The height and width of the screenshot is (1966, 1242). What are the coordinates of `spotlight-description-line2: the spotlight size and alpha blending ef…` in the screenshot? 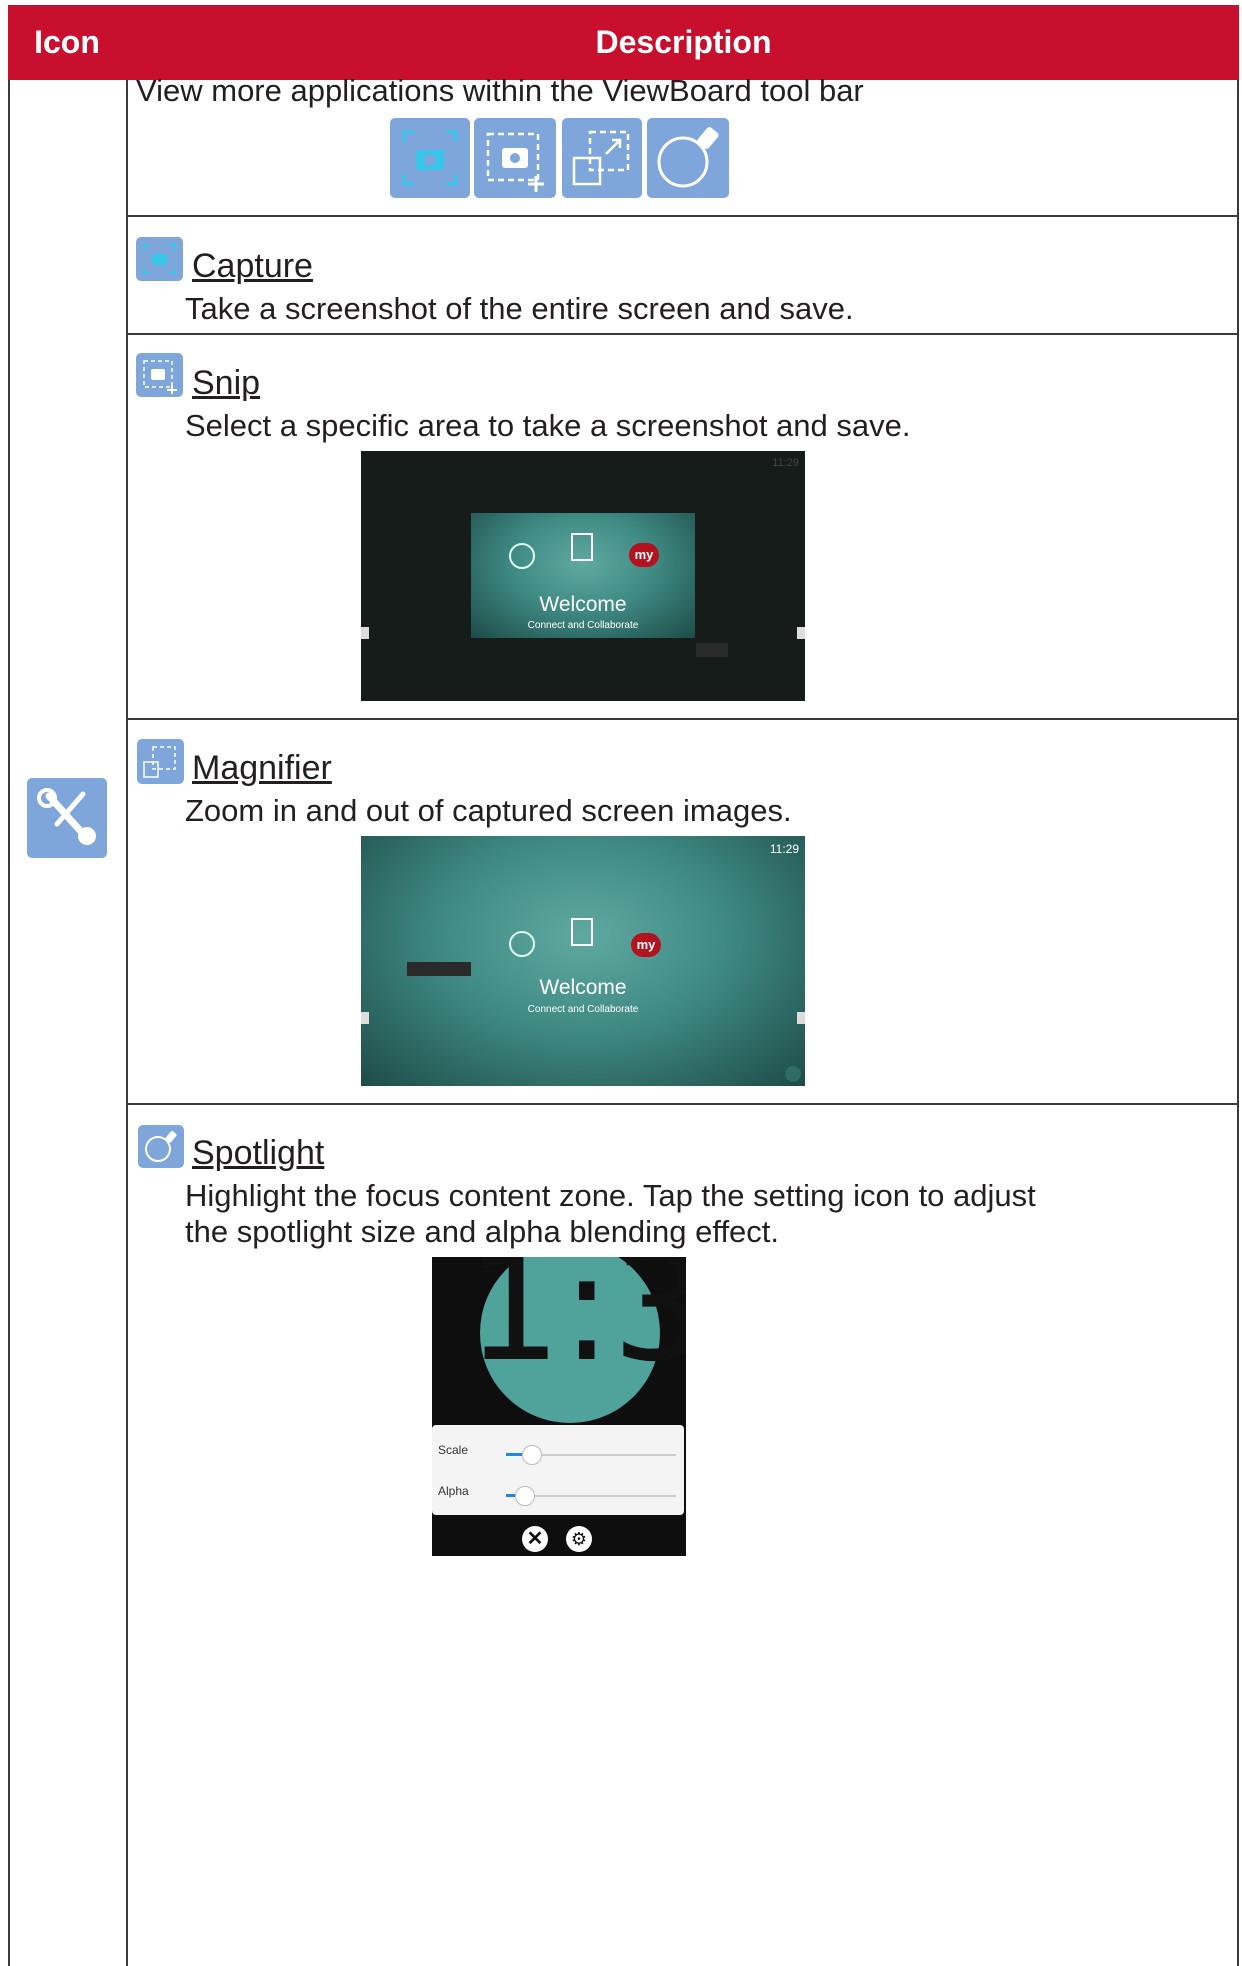 It's located at (482, 1231).